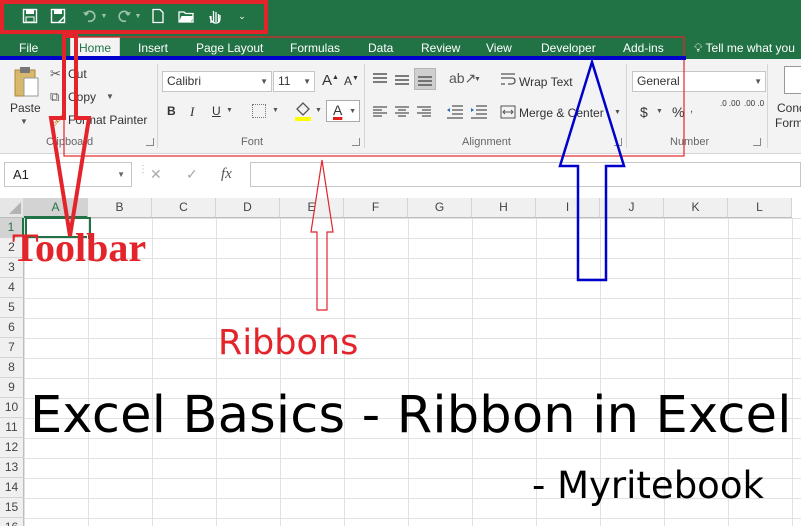 This screenshot has width=801, height=526. I want to click on merge-center-dropdown-icon: ▼, so click(617, 112).